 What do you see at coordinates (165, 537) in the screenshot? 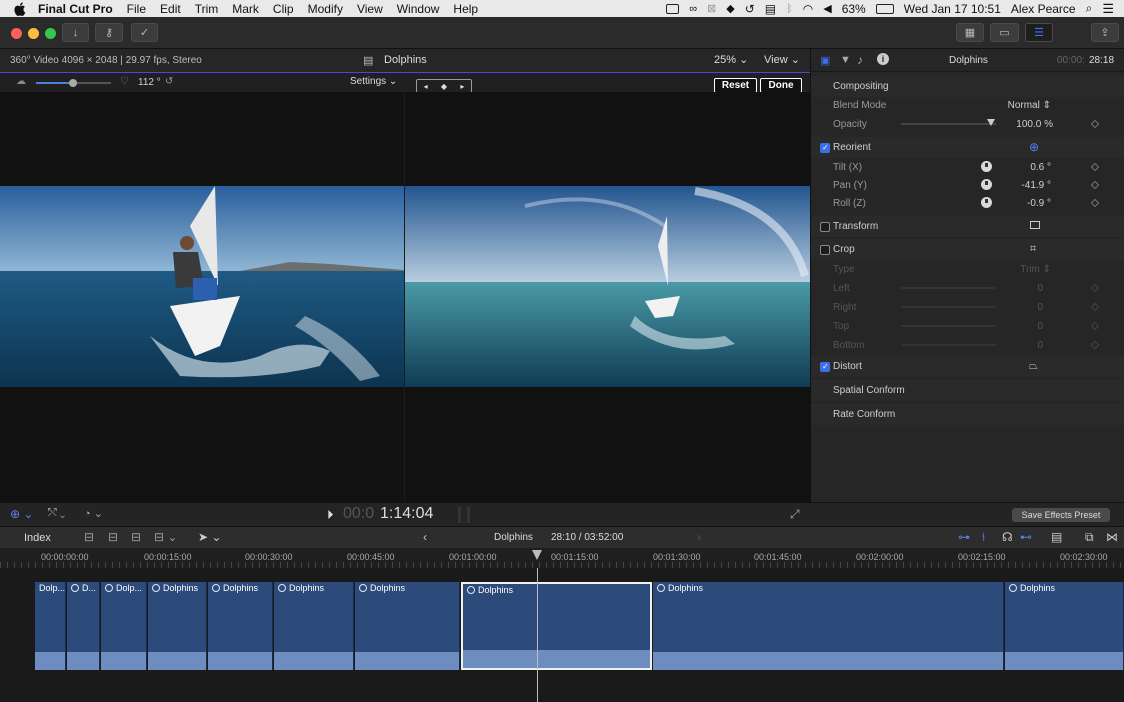
I see `overwrite-edit-icon: ⊟ ⌄` at bounding box center [165, 537].